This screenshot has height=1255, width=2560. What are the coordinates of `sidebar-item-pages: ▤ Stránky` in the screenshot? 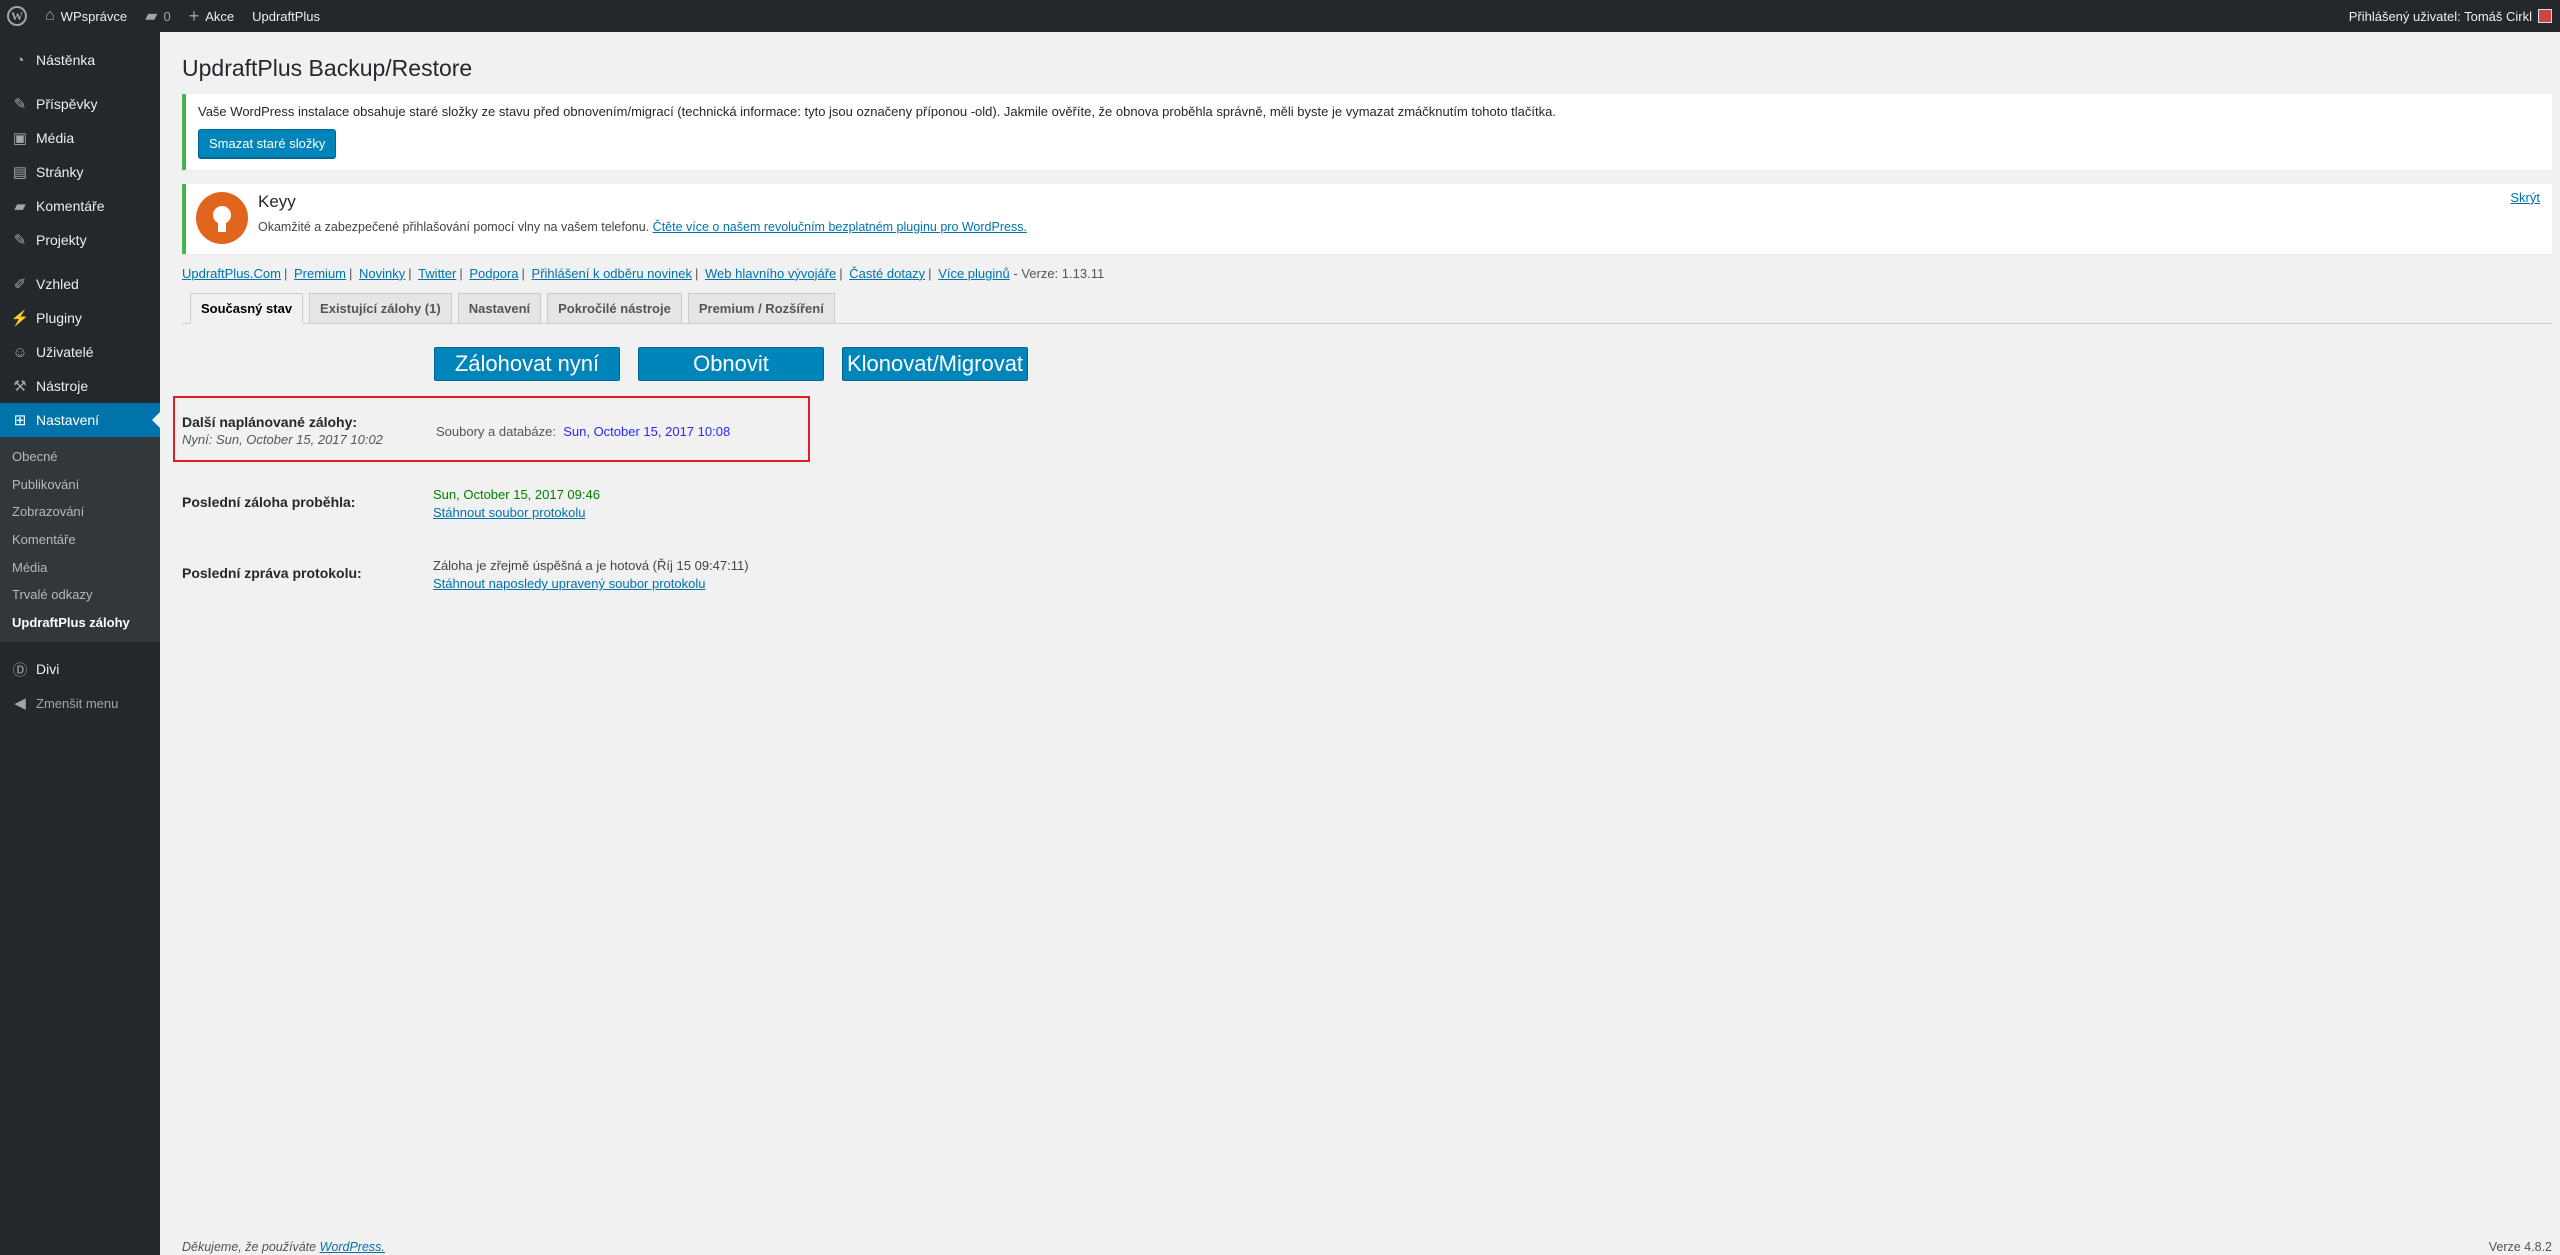 It's located at (80, 172).